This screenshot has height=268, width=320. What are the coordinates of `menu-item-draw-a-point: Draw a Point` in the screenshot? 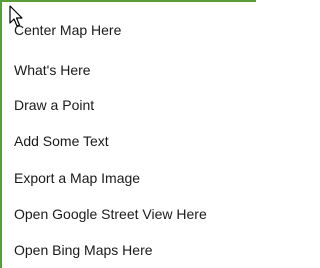 It's located at (54, 105).